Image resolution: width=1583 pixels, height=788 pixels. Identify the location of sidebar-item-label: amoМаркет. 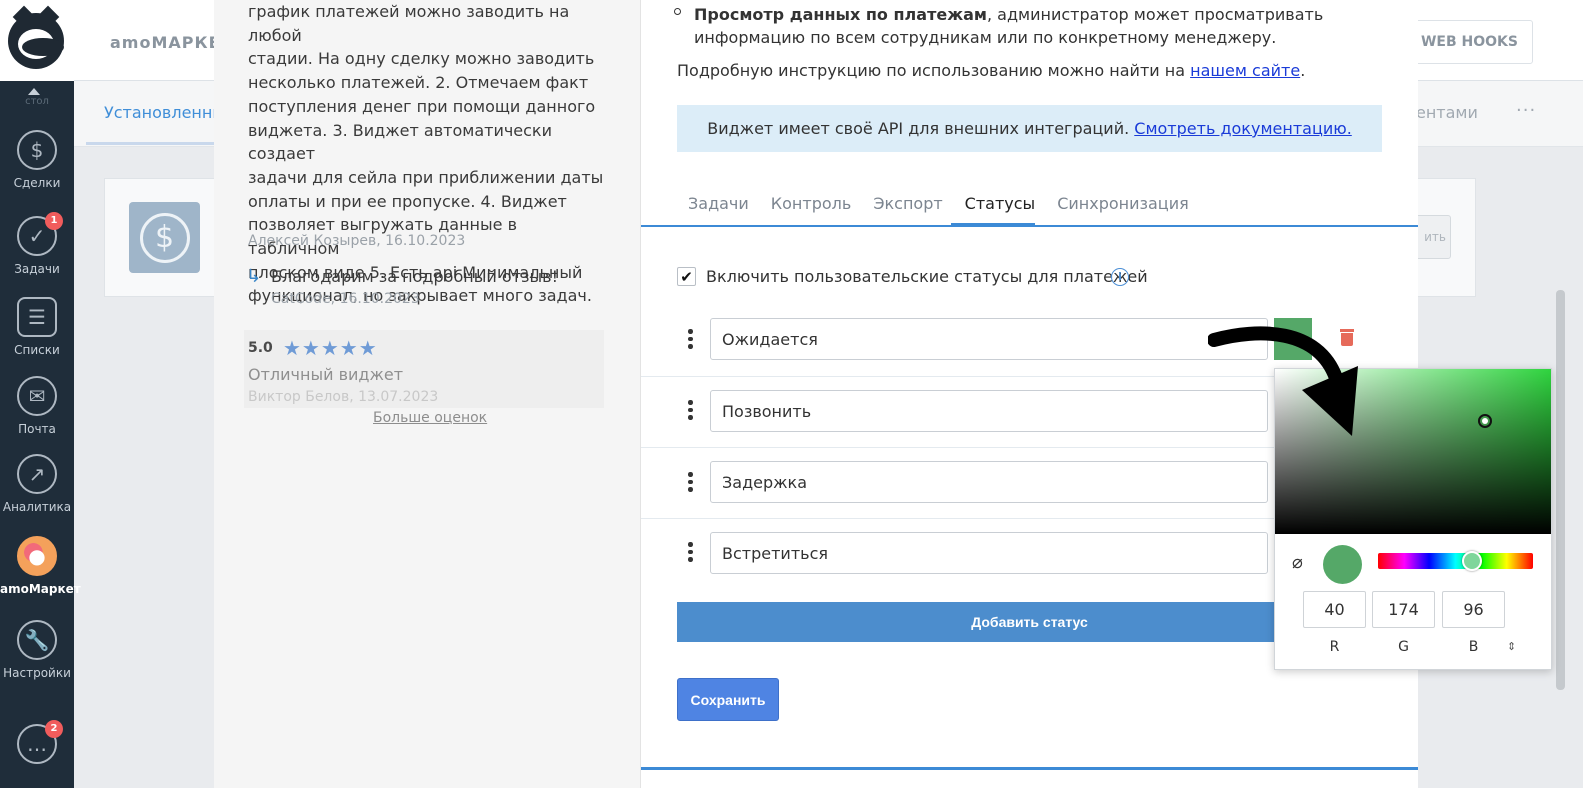
(40, 589).